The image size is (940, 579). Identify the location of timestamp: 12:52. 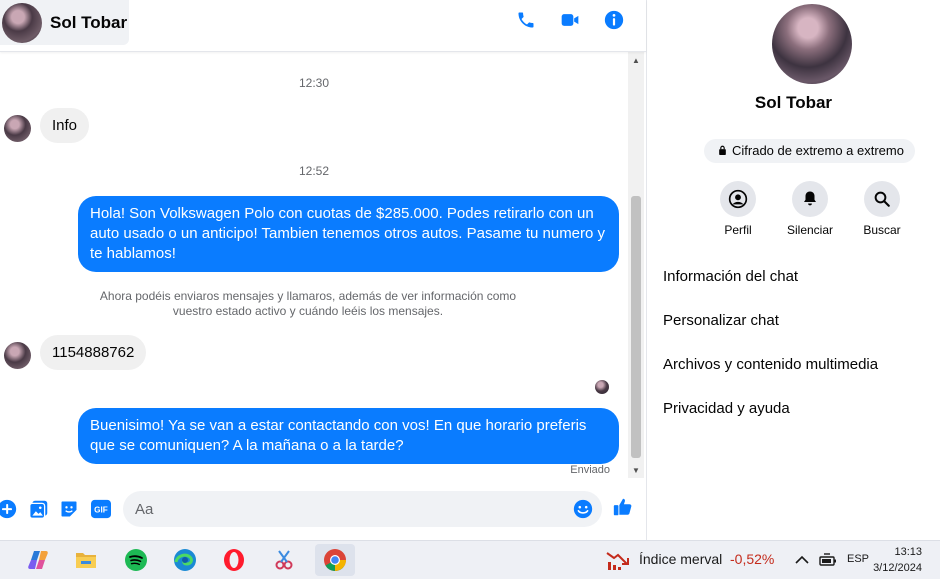
(314, 171).